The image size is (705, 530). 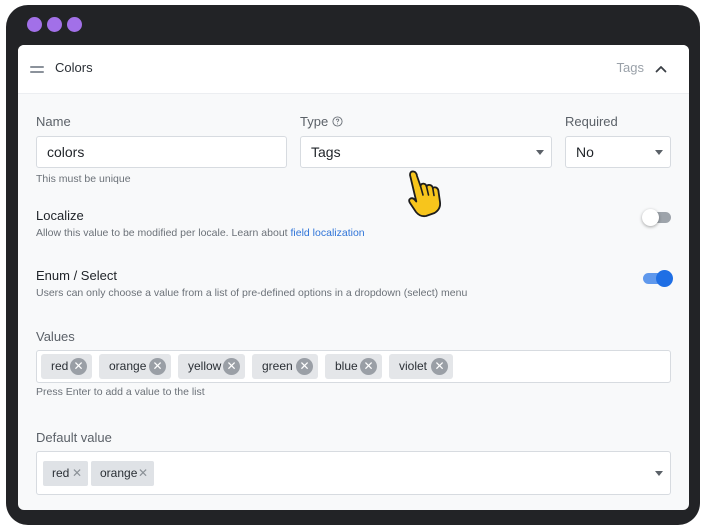 I want to click on localize-title: Localize, so click(x=60, y=215).